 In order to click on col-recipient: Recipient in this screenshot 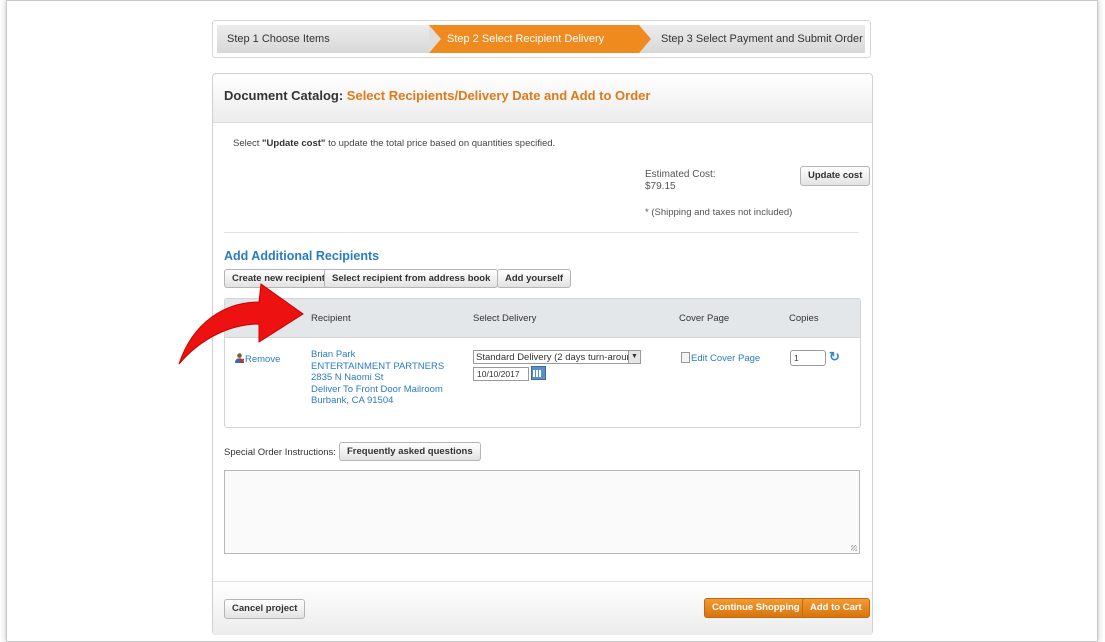, I will do `click(331, 318)`.